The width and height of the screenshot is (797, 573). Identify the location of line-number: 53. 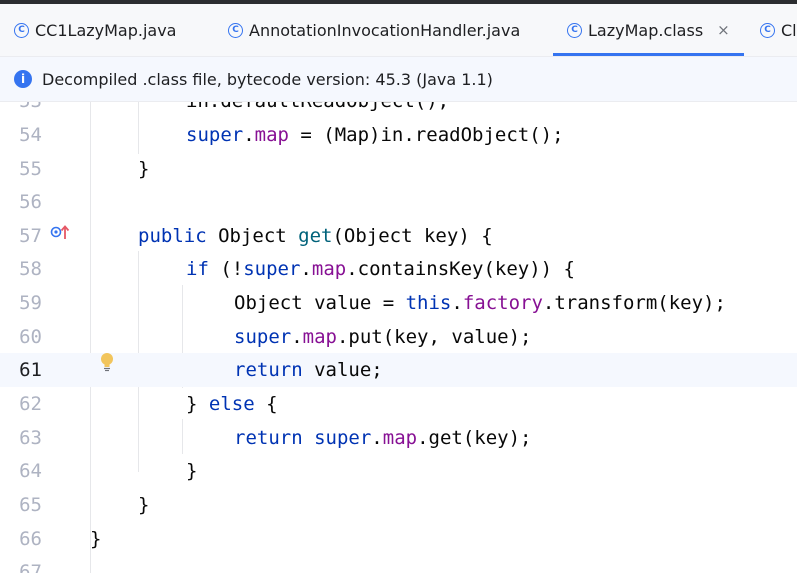
(21, 110).